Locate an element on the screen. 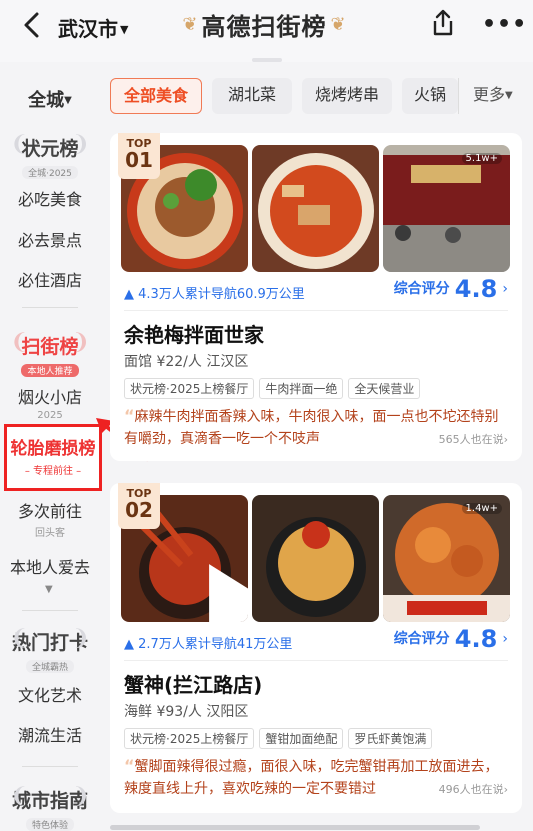  review-count: 565人也在说› is located at coordinates (473, 439).